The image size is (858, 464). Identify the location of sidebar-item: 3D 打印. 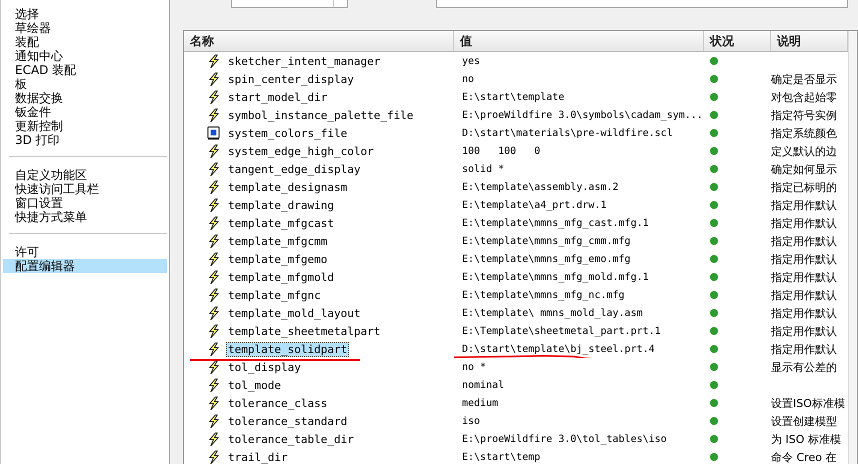
(85, 140).